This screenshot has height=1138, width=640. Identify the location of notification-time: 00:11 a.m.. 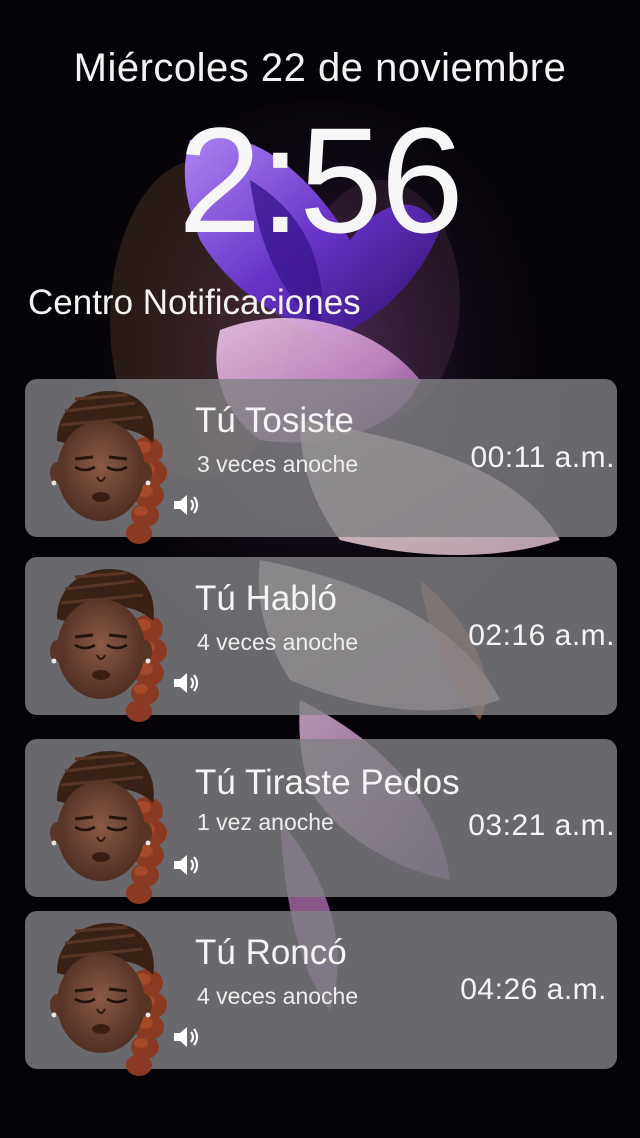
(542, 457).